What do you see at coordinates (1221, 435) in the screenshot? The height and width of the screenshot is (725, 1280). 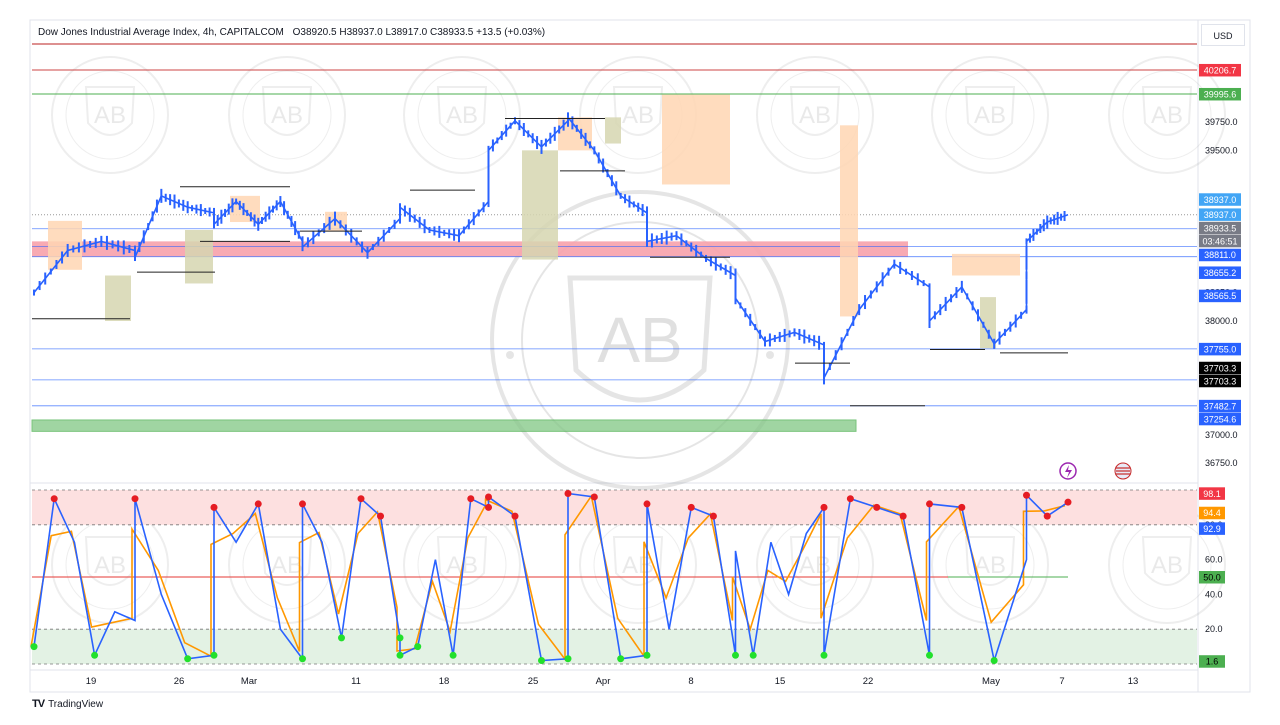 I see `price-axis-tick: 37000.0` at bounding box center [1221, 435].